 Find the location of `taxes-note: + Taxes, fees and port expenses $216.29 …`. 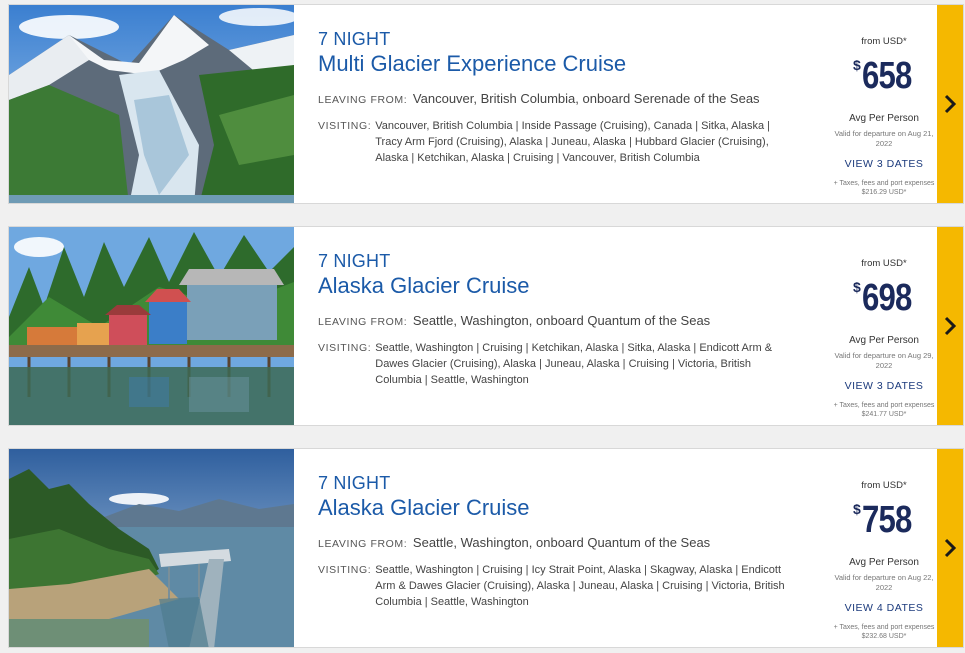

taxes-note: + Taxes, fees and port expenses $216.29 … is located at coordinates (884, 188).